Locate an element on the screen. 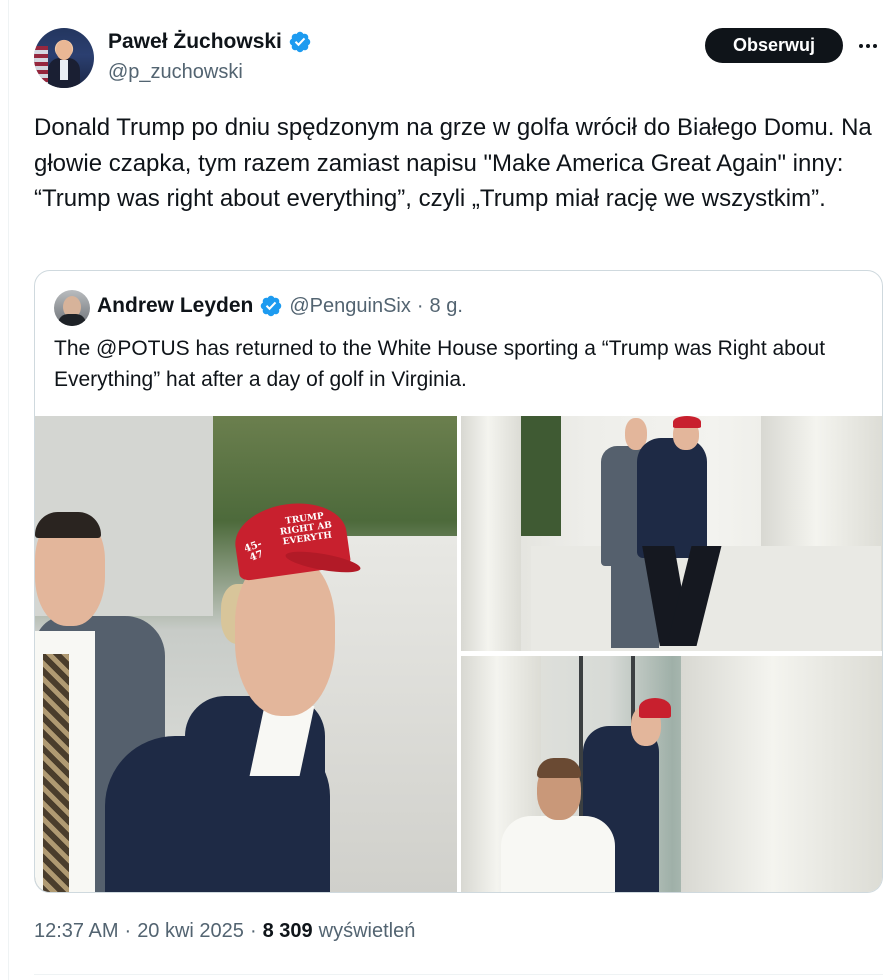 The image size is (895, 980). quoted-author-avatar is located at coordinates (72, 308).